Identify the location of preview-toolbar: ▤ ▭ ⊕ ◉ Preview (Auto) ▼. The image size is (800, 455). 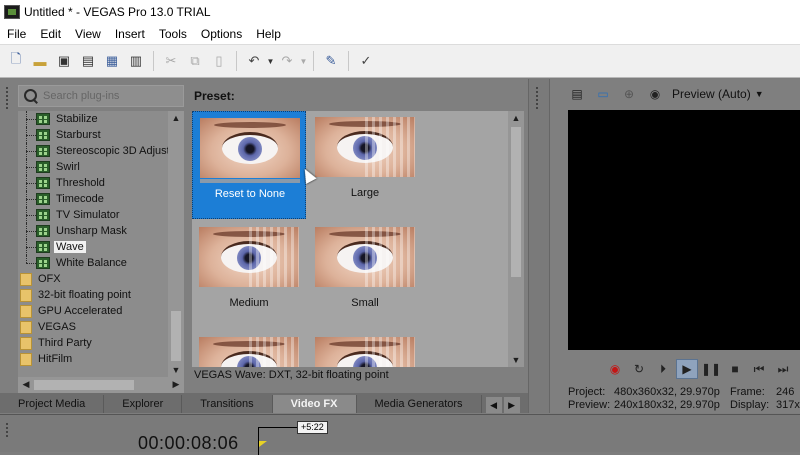
(683, 94).